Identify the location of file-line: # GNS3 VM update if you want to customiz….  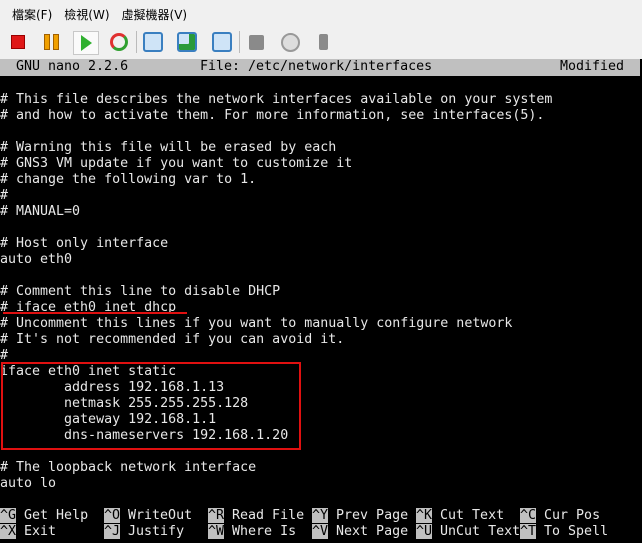
(176, 163).